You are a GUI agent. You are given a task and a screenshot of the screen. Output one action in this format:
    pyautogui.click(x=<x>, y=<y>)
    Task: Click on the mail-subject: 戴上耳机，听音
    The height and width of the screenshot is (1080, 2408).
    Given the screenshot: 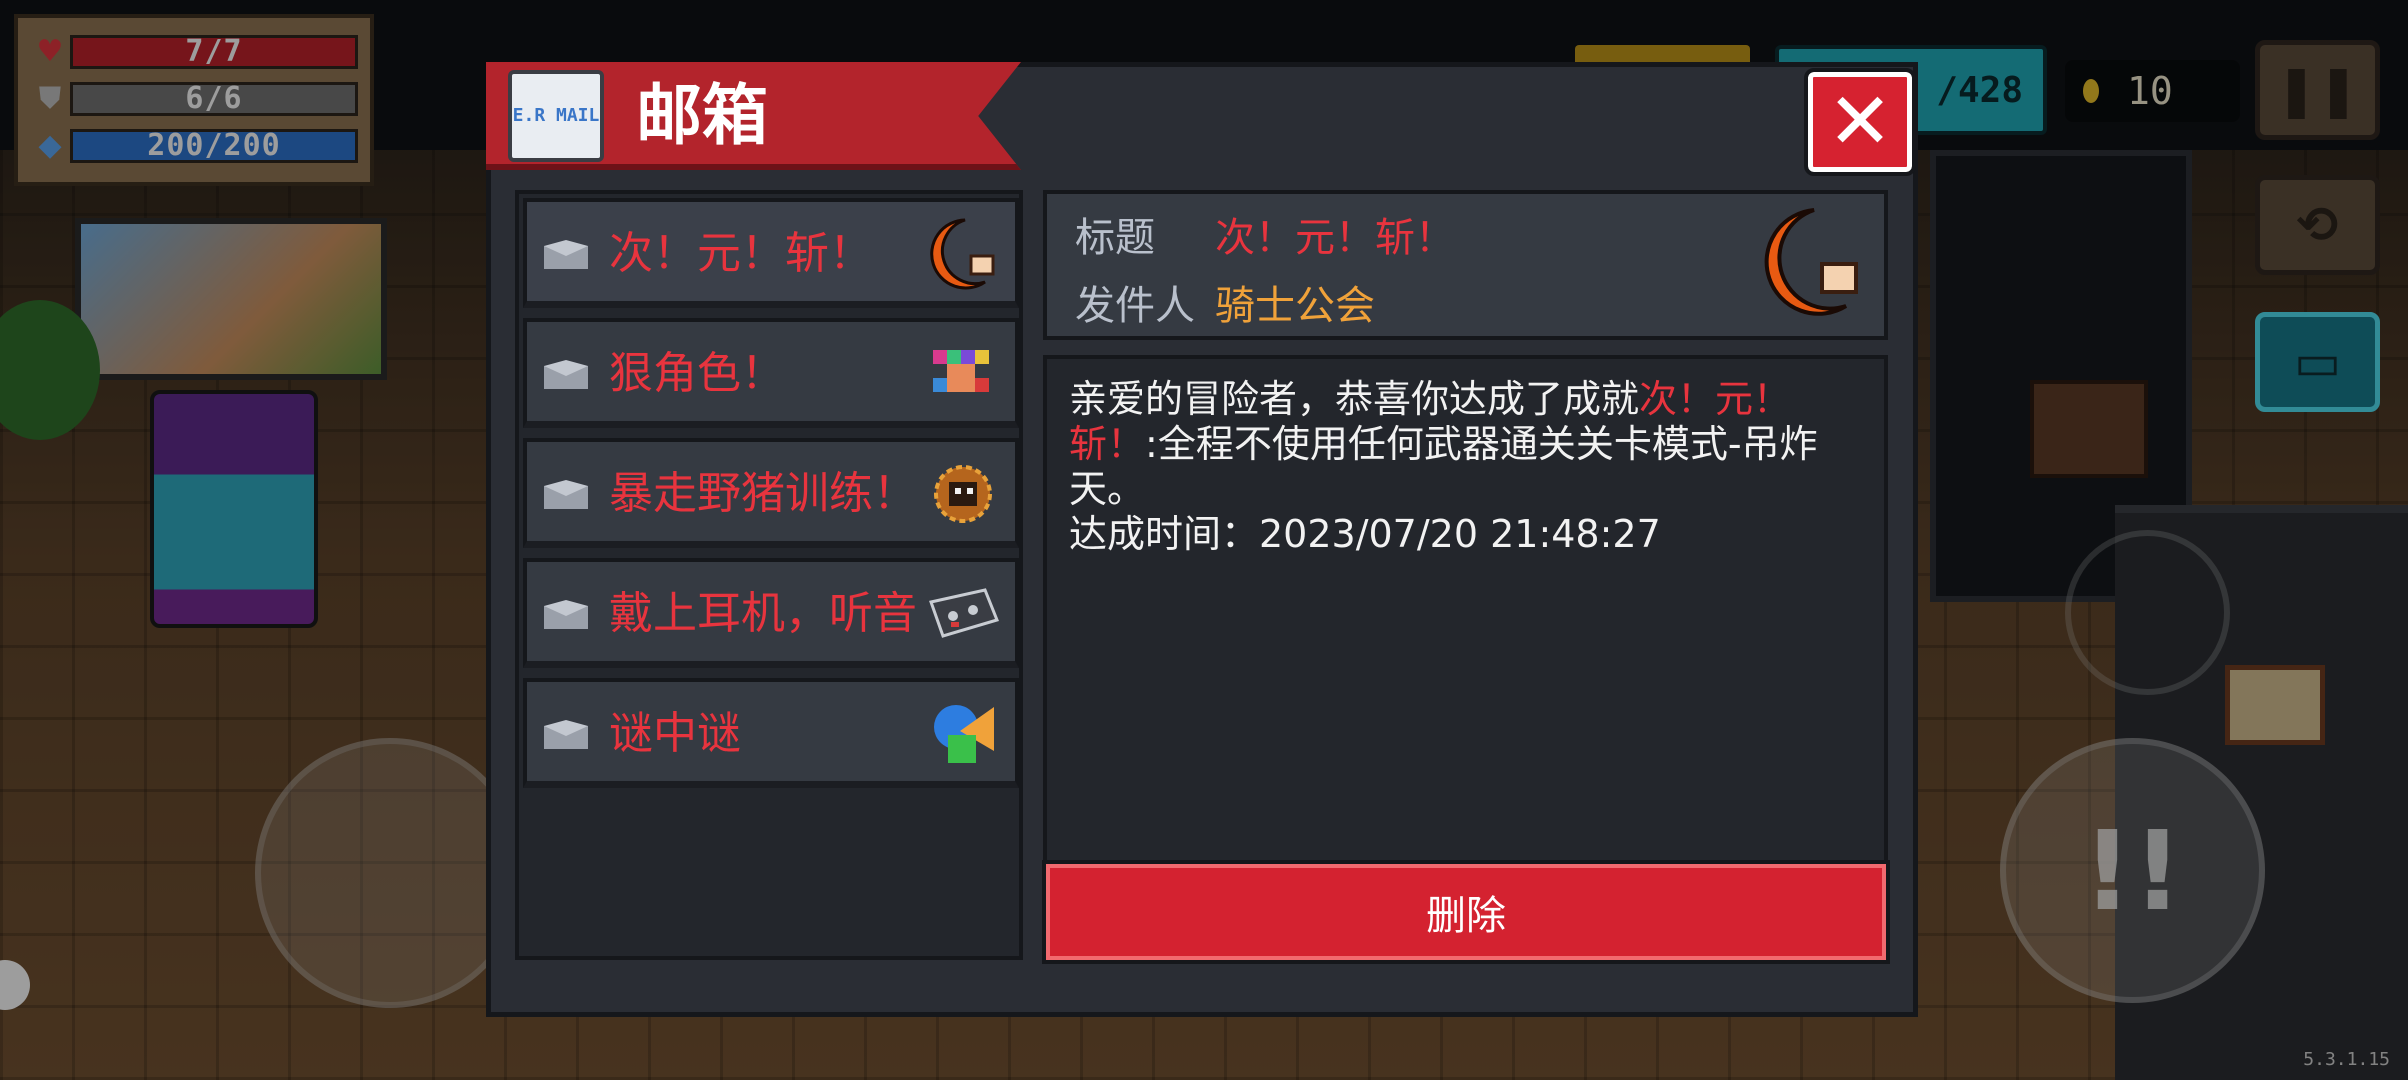 What is the action you would take?
    pyautogui.click(x=763, y=613)
    